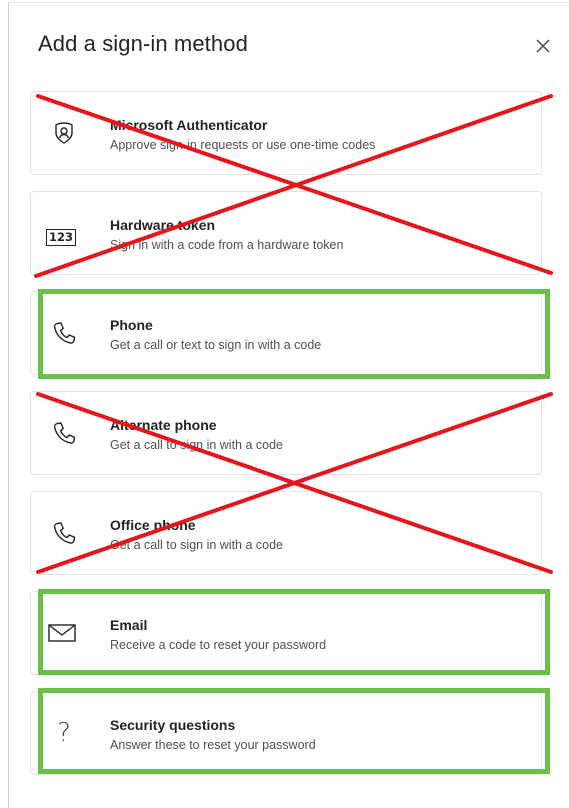 The image size is (569, 808). What do you see at coordinates (163, 225) in the screenshot?
I see `method-name: Hardware token` at bounding box center [163, 225].